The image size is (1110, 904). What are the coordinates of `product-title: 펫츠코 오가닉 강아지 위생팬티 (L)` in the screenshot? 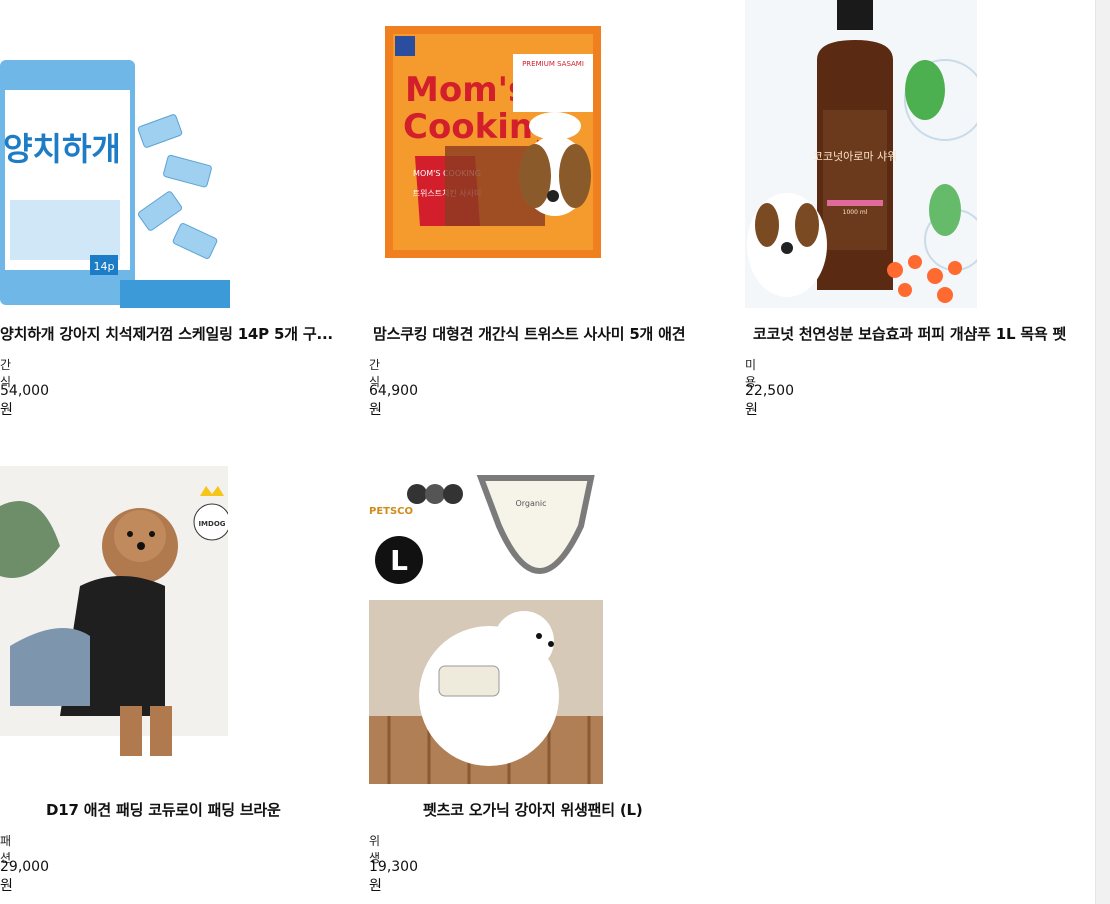 It's located at (533, 809).